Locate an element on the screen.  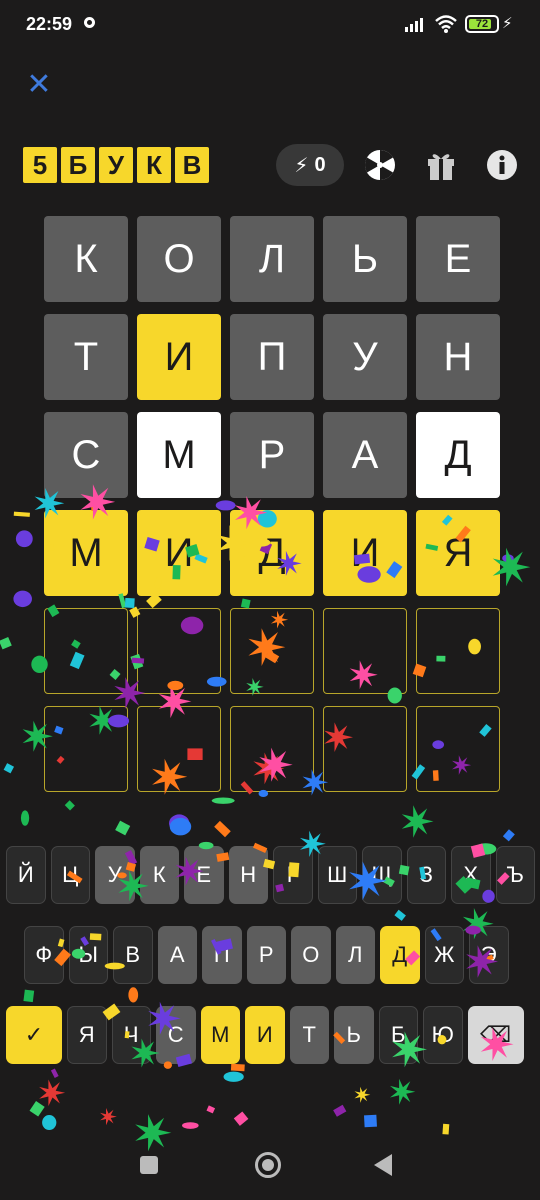
stats-wheel-icon is located at coordinates (380, 165).